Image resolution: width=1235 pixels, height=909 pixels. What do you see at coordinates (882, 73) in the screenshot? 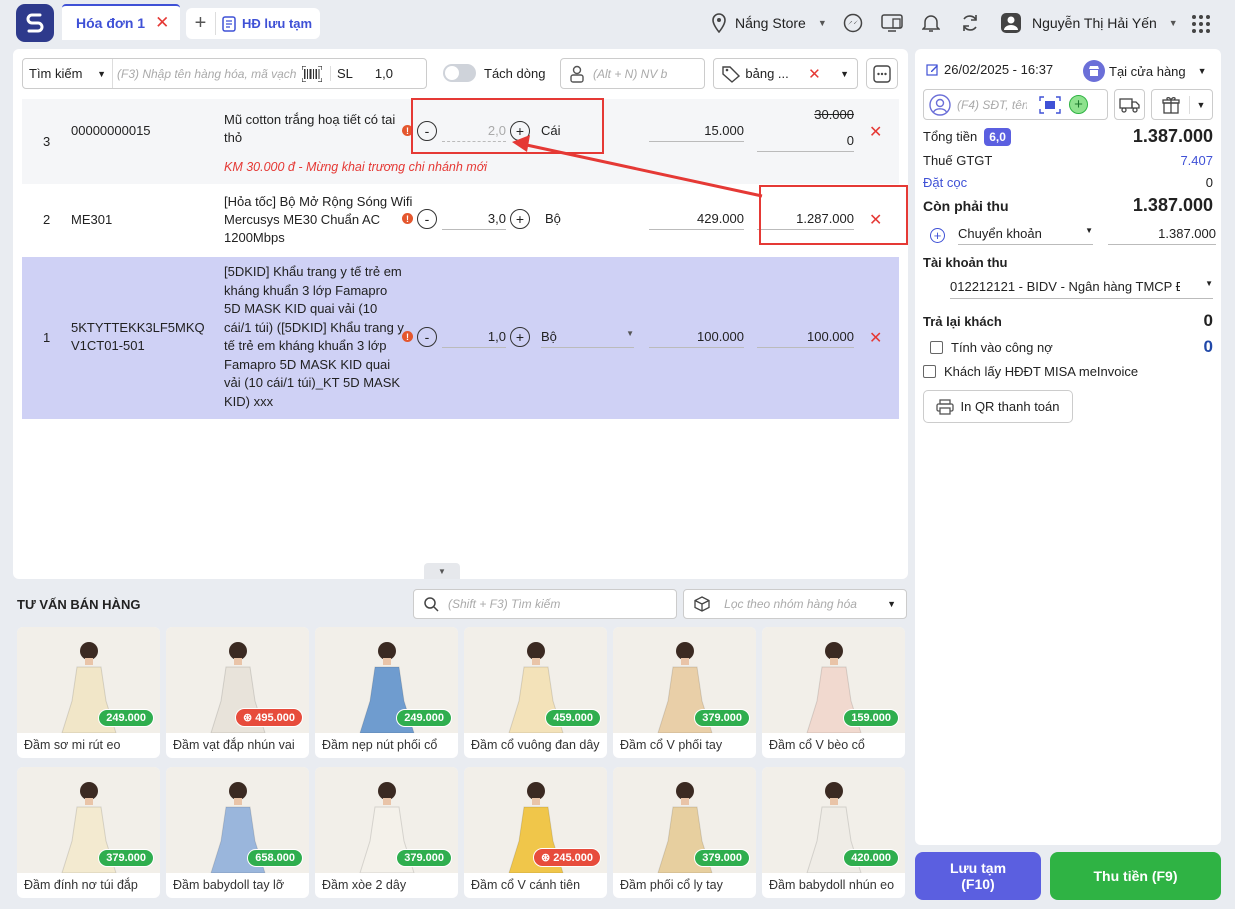
I see `more-options-button` at bounding box center [882, 73].